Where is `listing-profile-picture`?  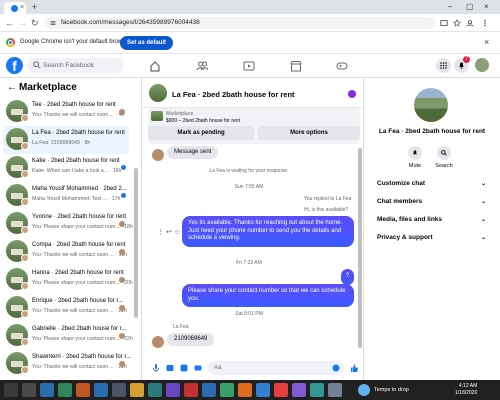
listing-profile-picture is located at coordinates (431, 105).